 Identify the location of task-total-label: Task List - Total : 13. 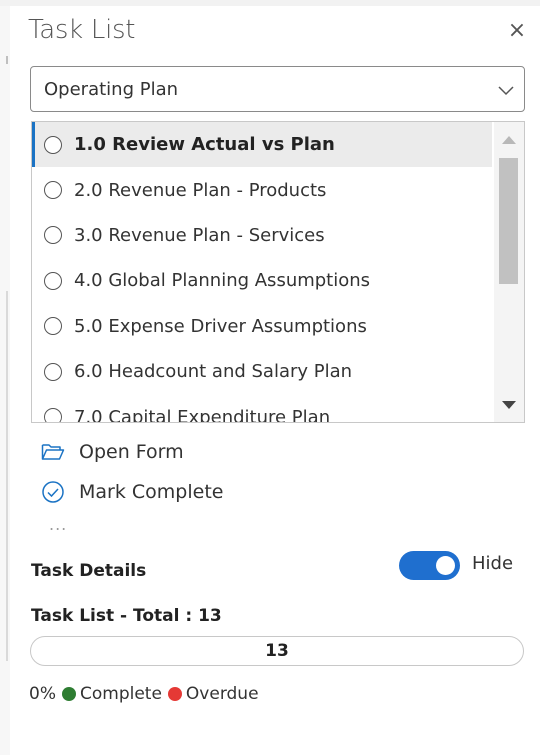
(126, 616).